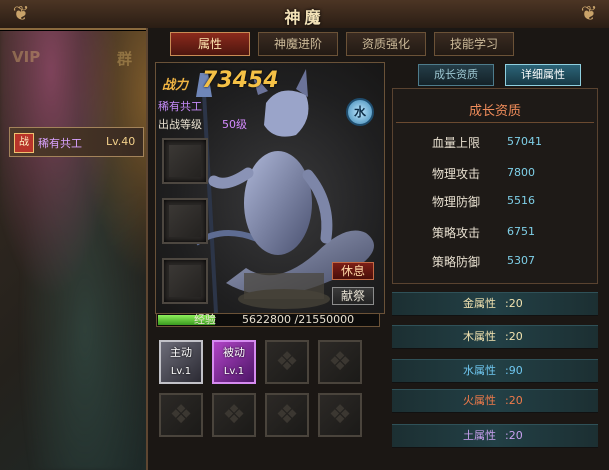  Describe the element at coordinates (125, 59) in the screenshot. I see `background-text: 群` at that location.